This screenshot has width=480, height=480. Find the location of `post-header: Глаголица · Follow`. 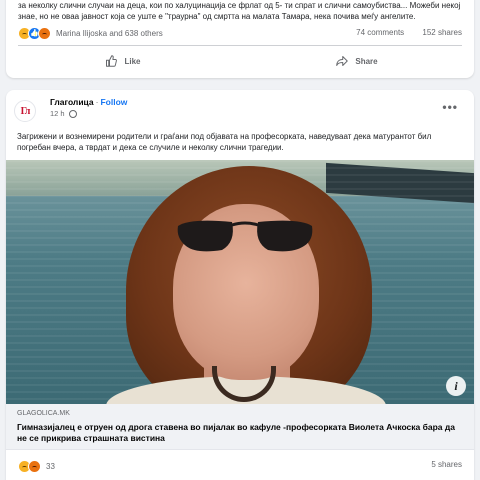

post-header: Глаголица · Follow is located at coordinates (89, 102).